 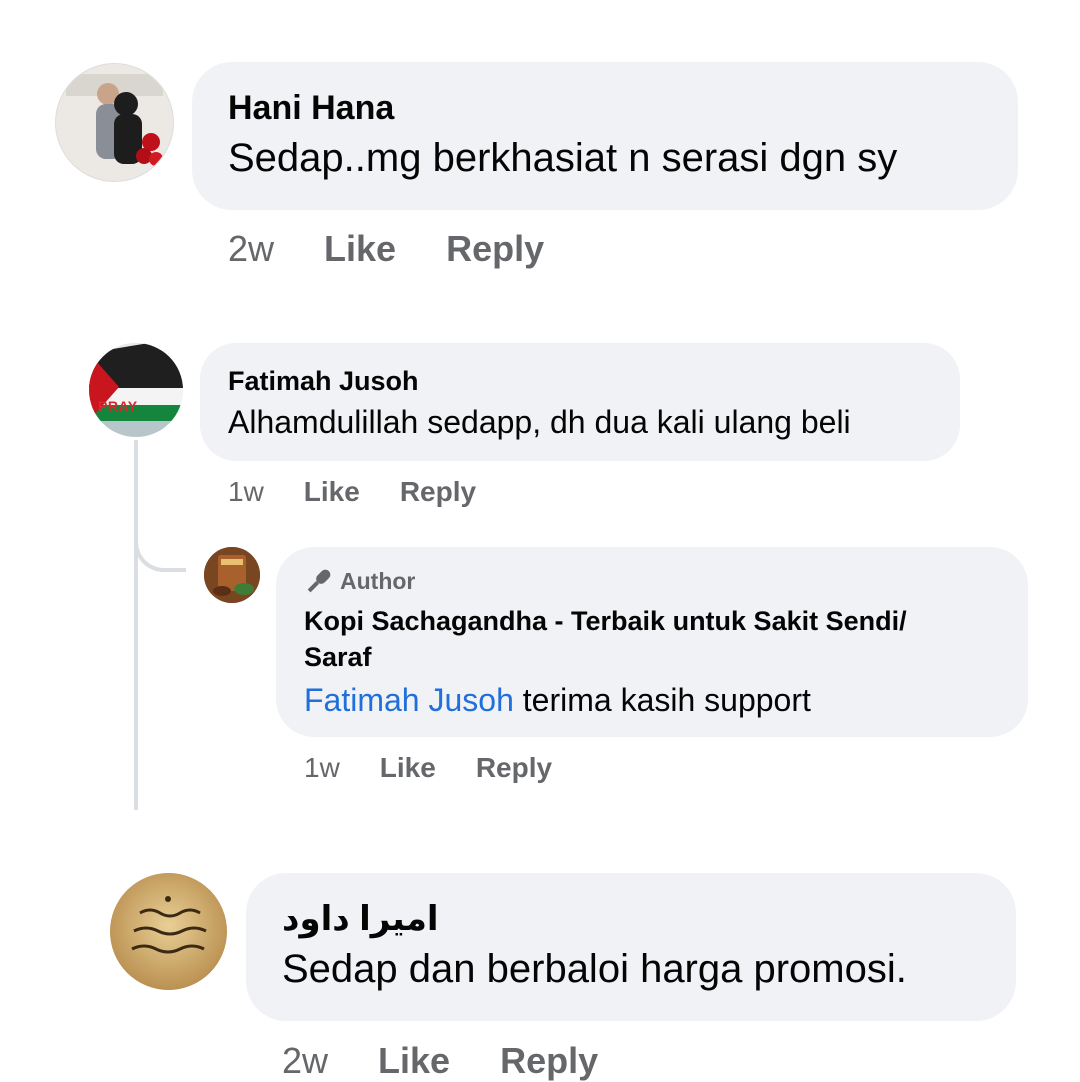 I want to click on reply-actions: 1w Like Reply, so click(x=428, y=768).